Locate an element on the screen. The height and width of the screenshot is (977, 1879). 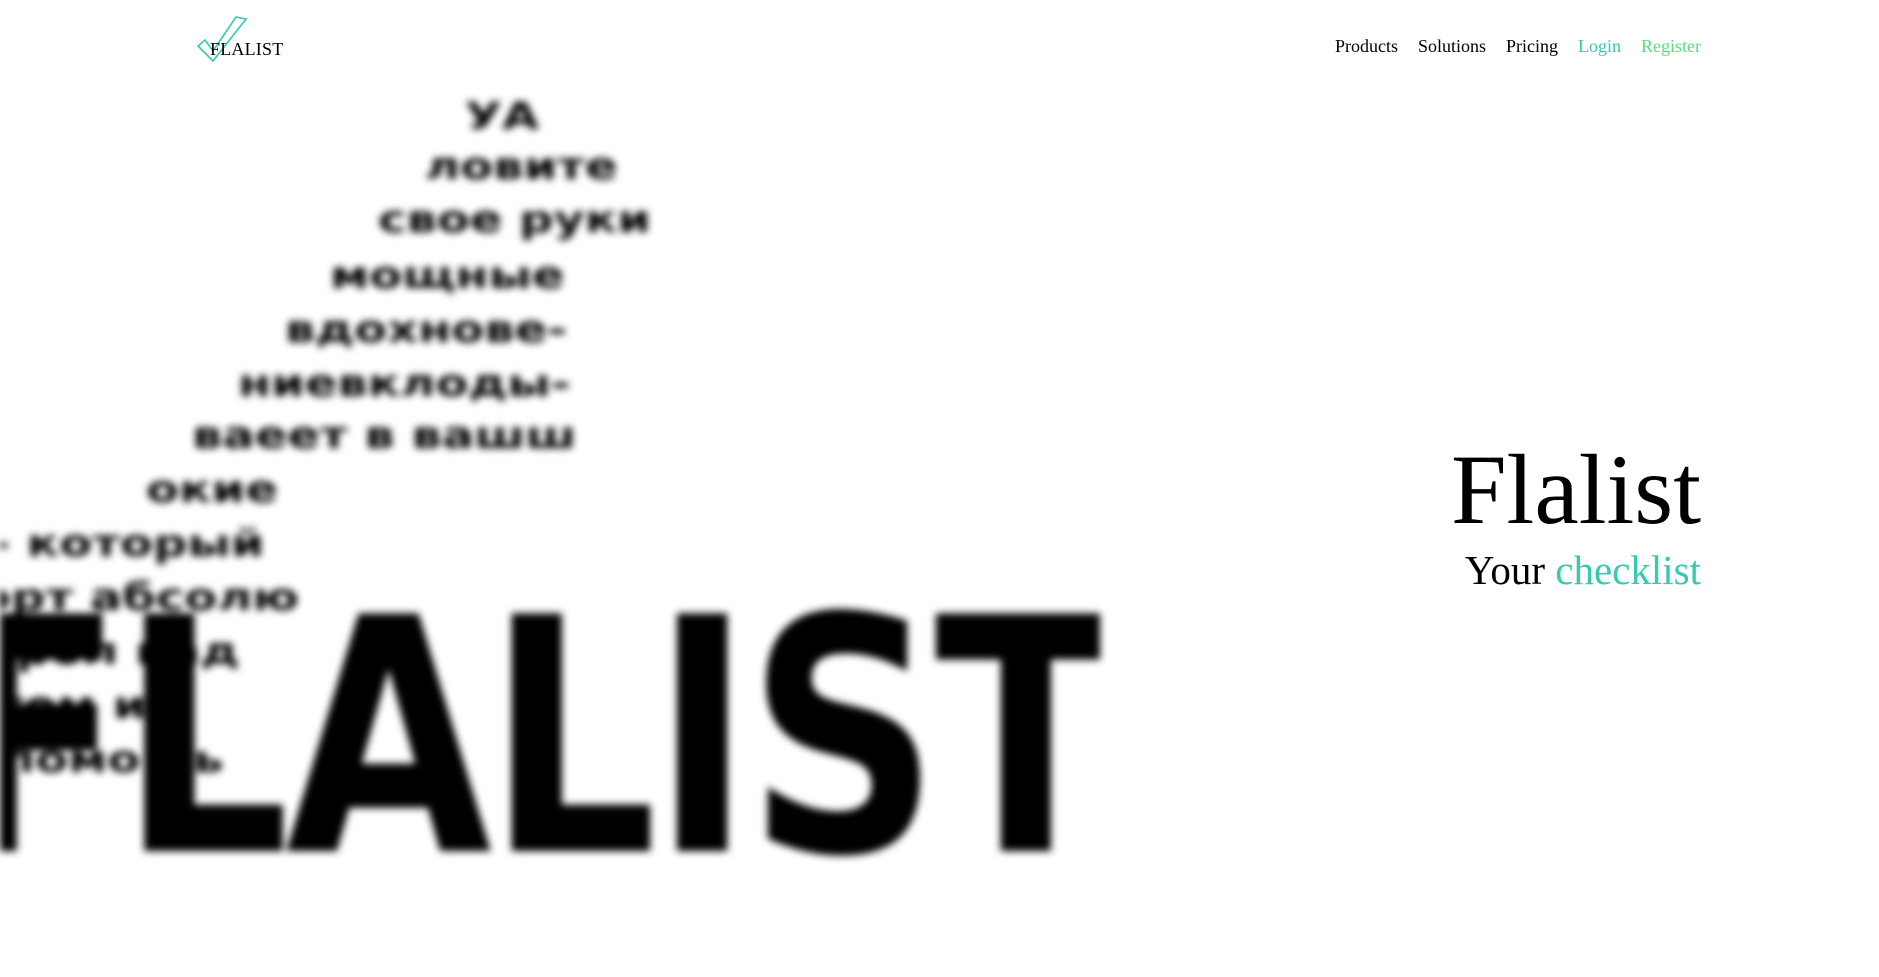
logo-link: FLALIST is located at coordinates (246, 42).